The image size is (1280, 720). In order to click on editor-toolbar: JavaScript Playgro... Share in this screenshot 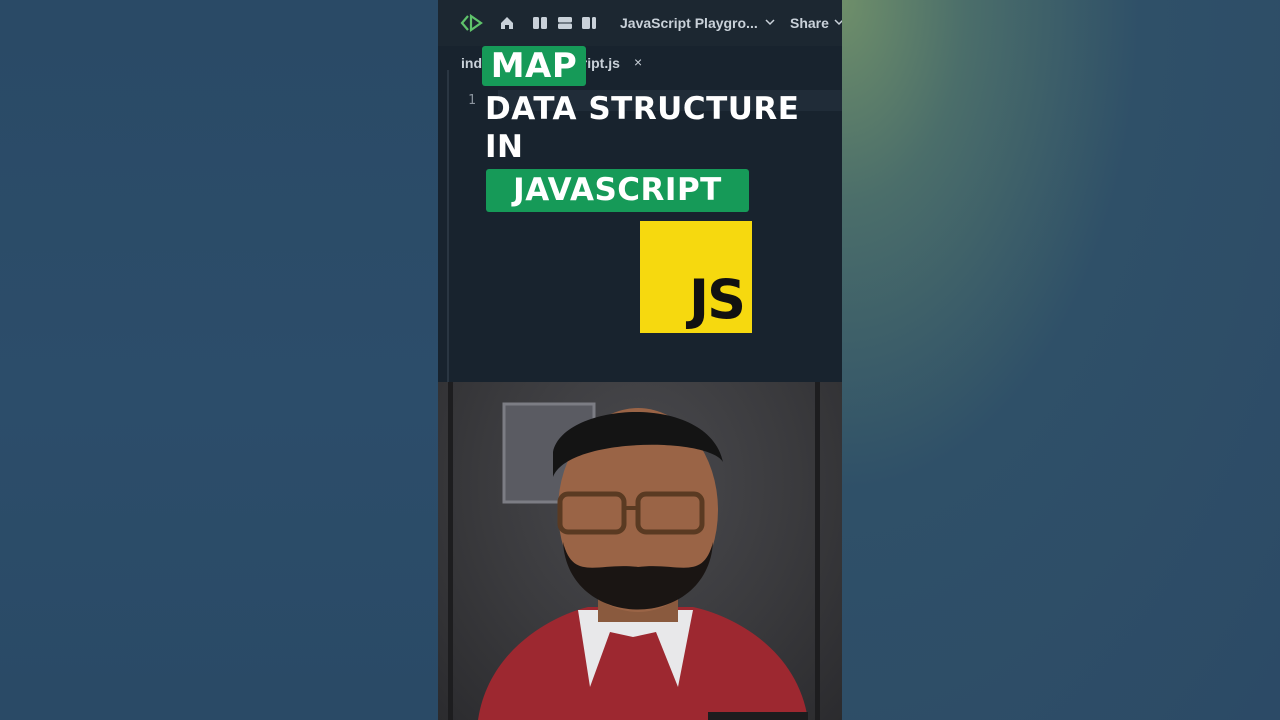, I will do `click(640, 23)`.